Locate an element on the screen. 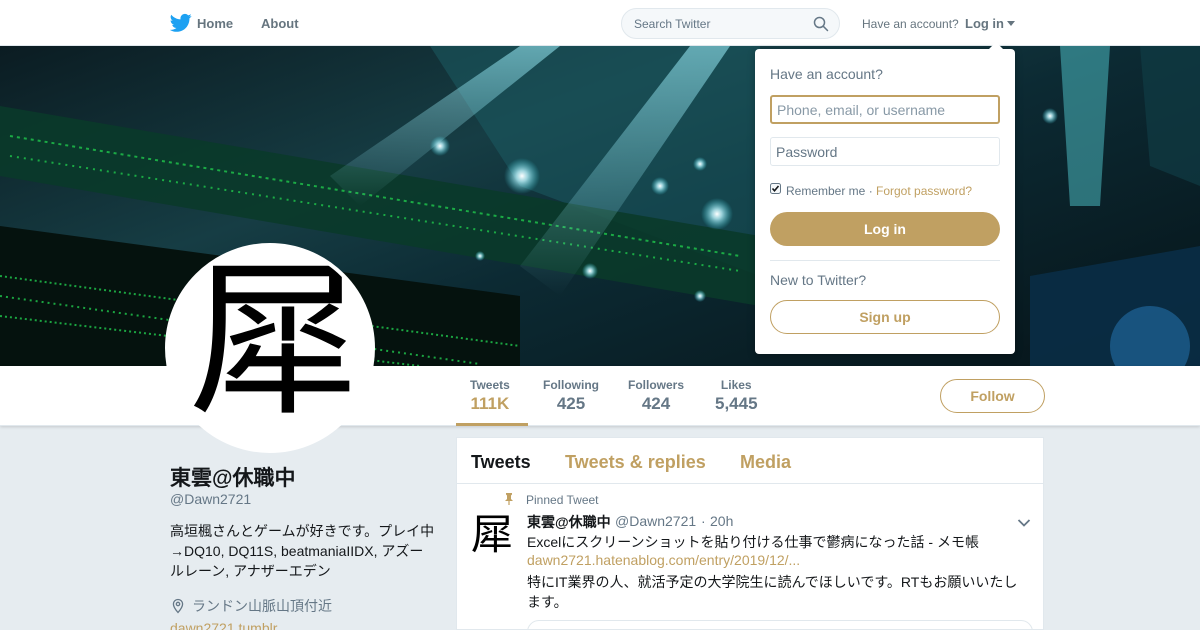 This screenshot has height=630, width=1200. remember-me-text: Remember me is located at coordinates (826, 191).